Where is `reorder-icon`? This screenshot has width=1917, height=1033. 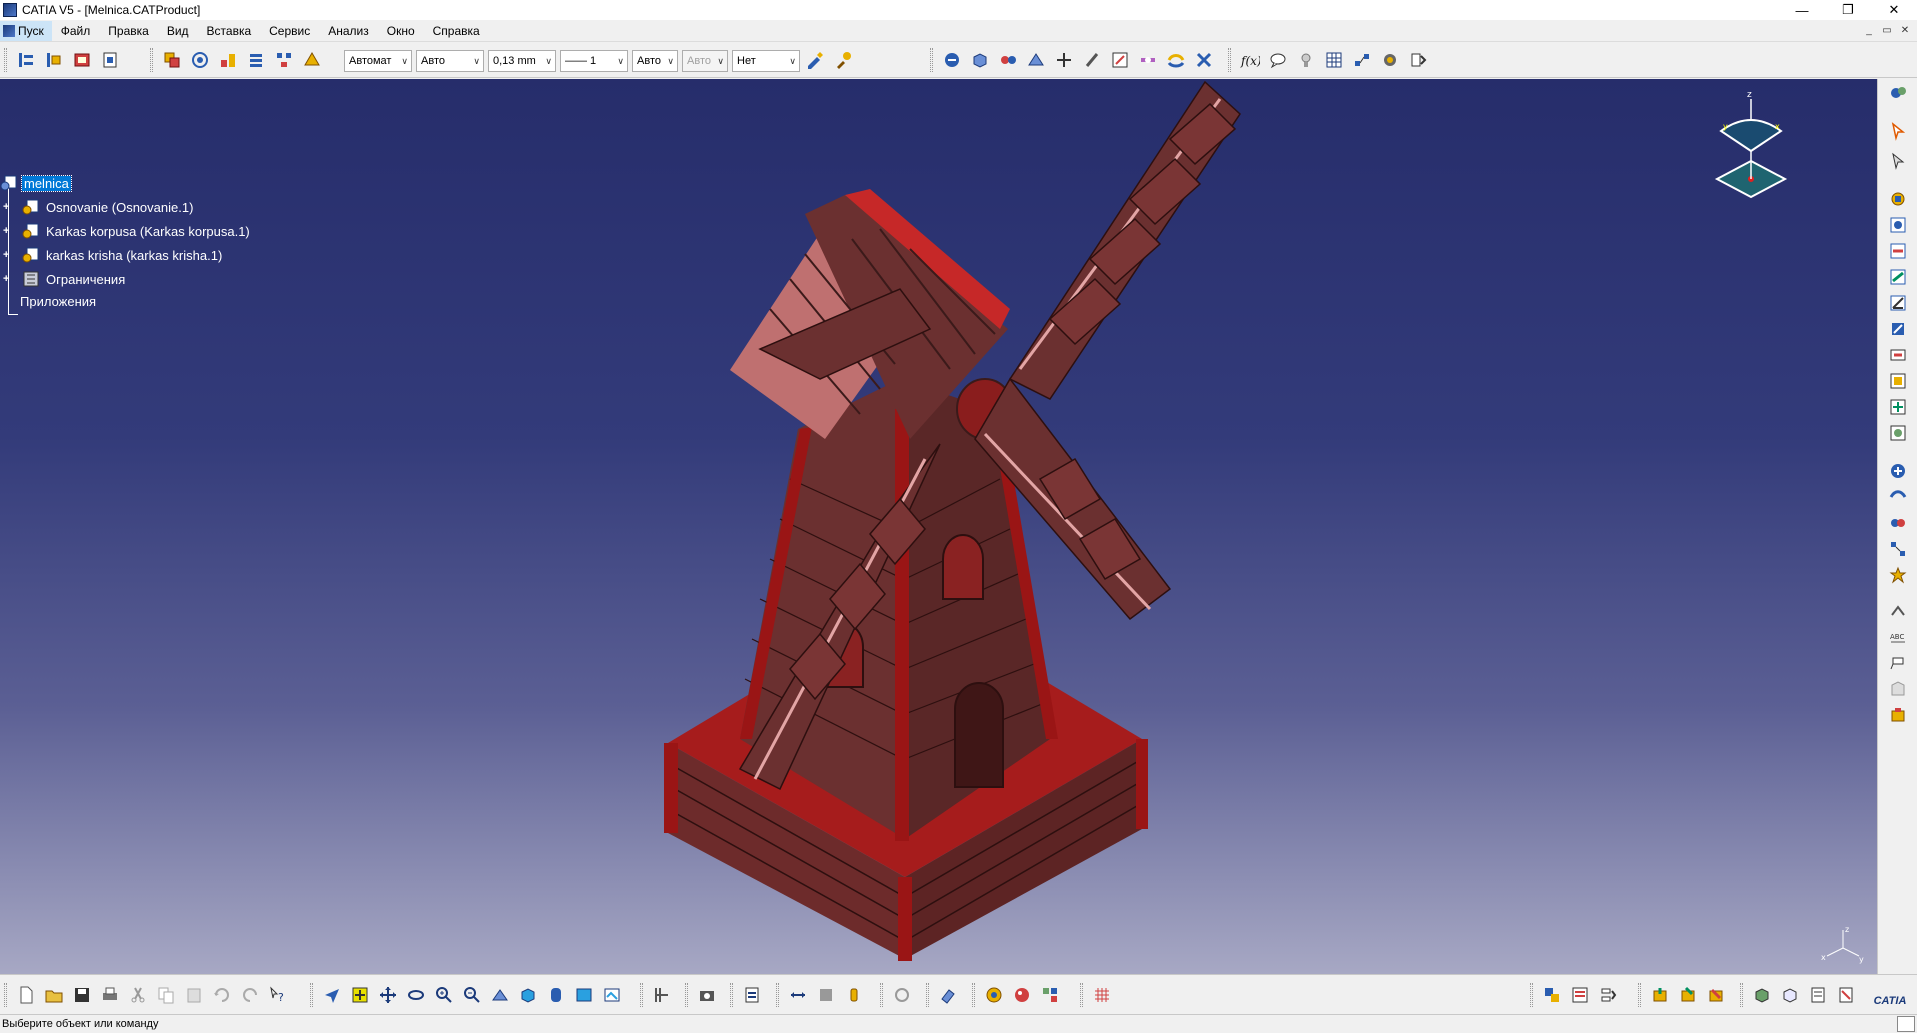
reorder-icon is located at coordinates (255, 60).